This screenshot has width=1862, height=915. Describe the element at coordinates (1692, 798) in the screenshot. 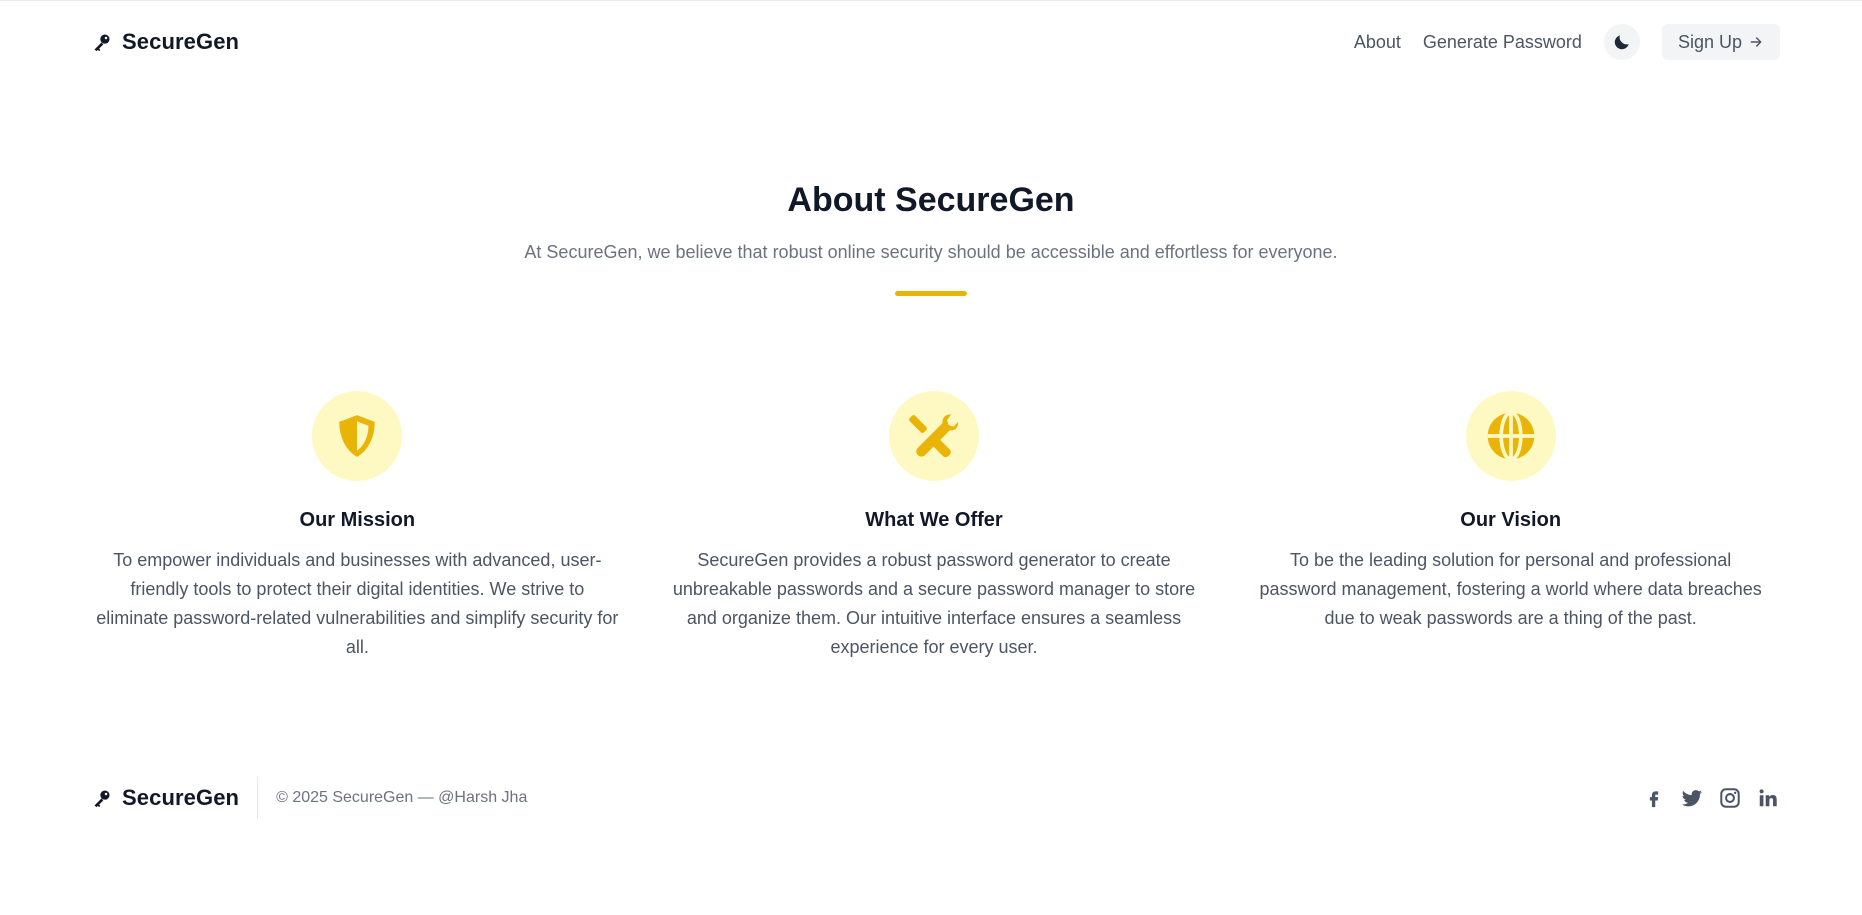

I see `twitter-icon` at that location.